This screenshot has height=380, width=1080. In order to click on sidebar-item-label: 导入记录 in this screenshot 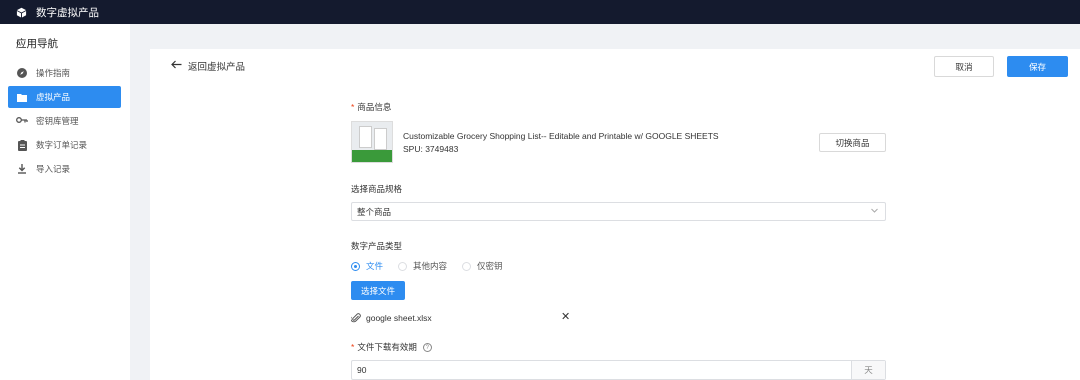, I will do `click(53, 169)`.